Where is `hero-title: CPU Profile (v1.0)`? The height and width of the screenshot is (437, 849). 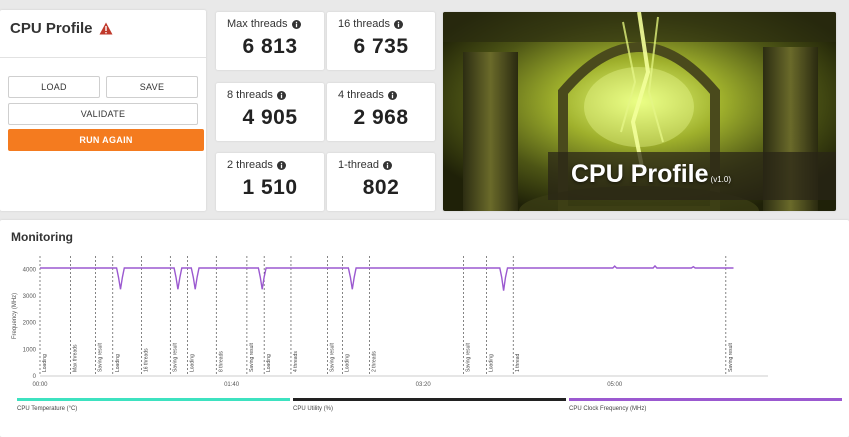 hero-title: CPU Profile (v1.0) is located at coordinates (651, 174).